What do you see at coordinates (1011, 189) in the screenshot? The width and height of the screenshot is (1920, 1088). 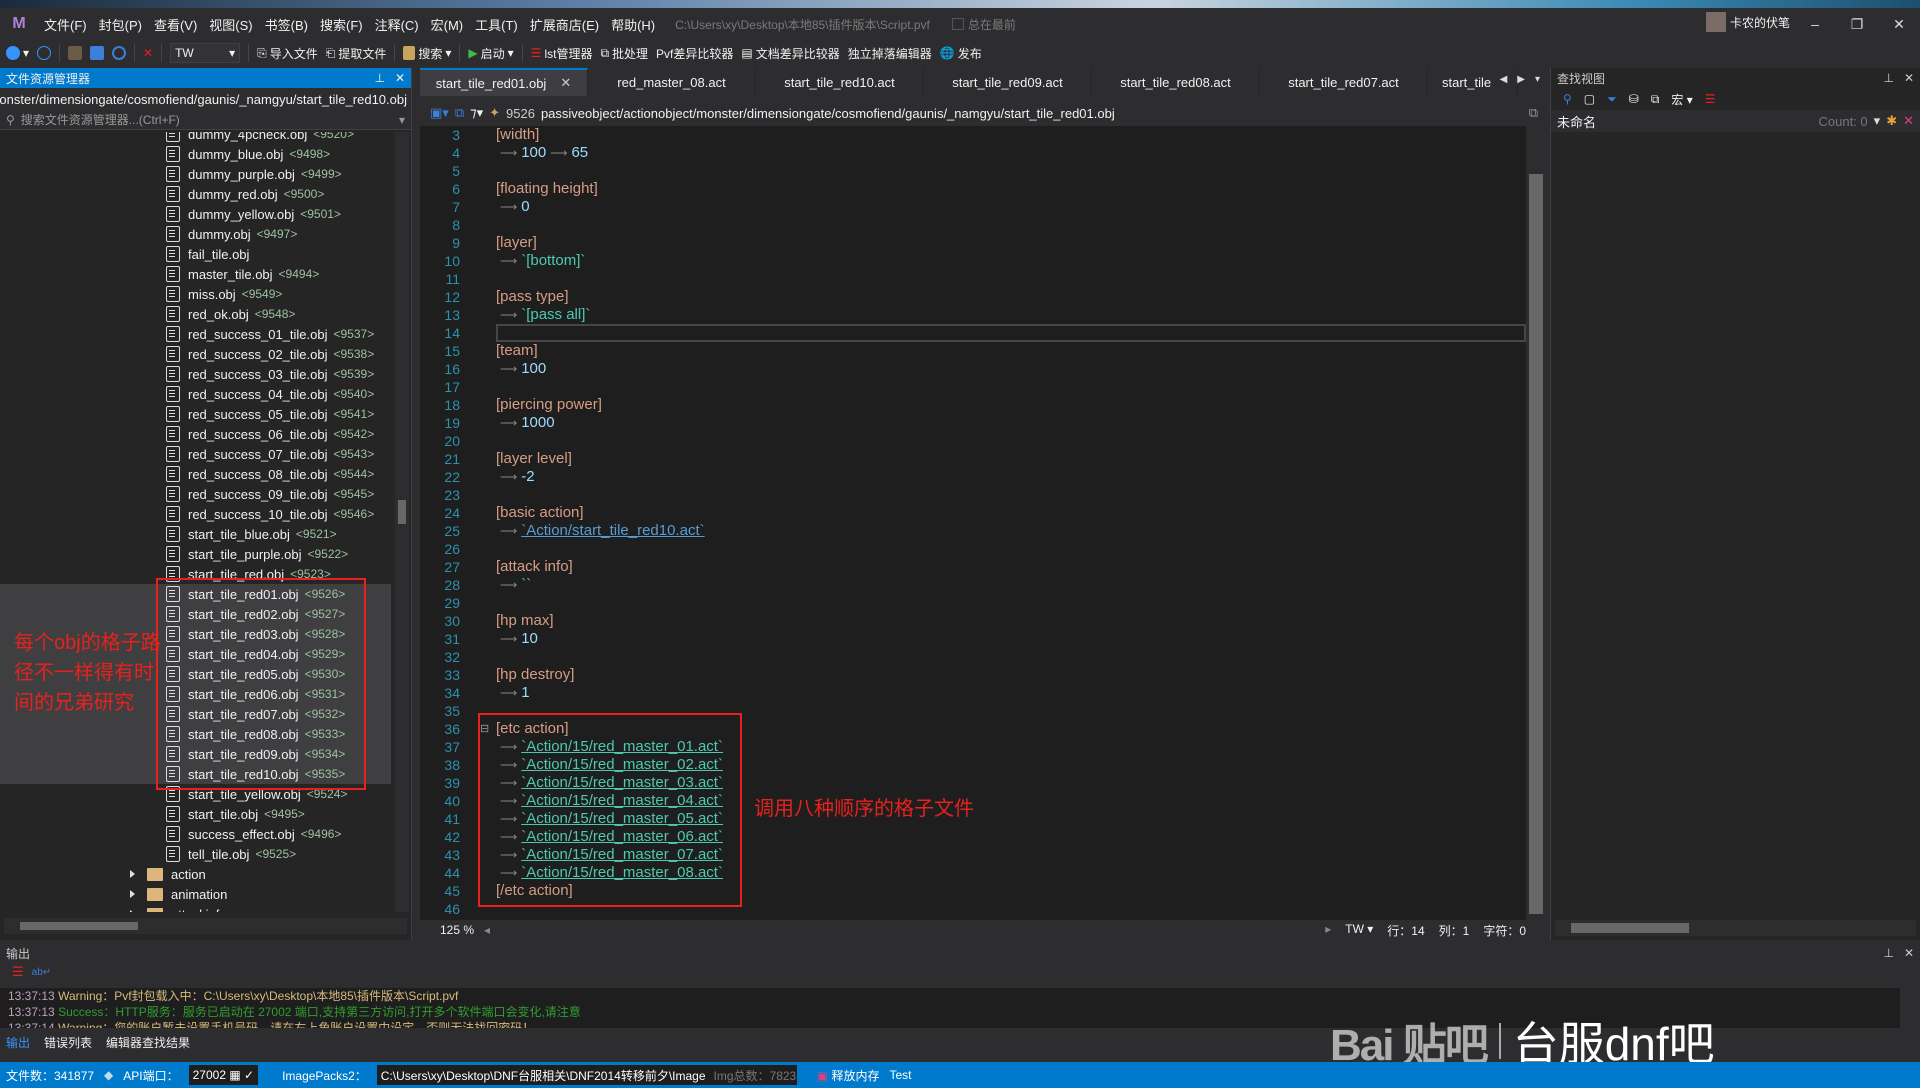 I see `code-line: [floating height]` at bounding box center [1011, 189].